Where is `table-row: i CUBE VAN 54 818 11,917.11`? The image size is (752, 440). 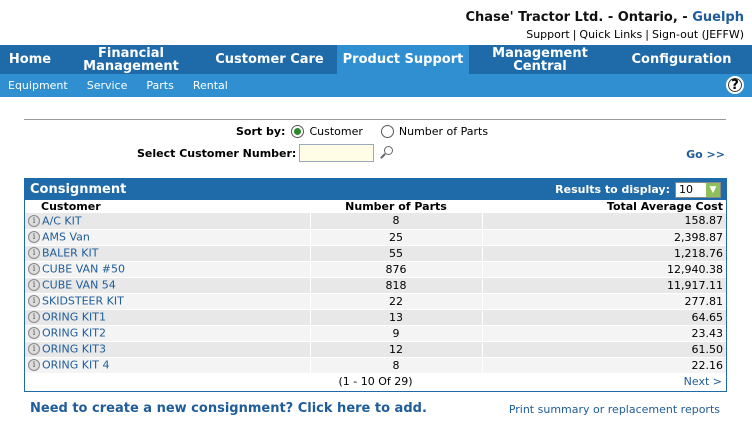 table-row: i CUBE VAN 54 818 11,917.11 is located at coordinates (375, 285).